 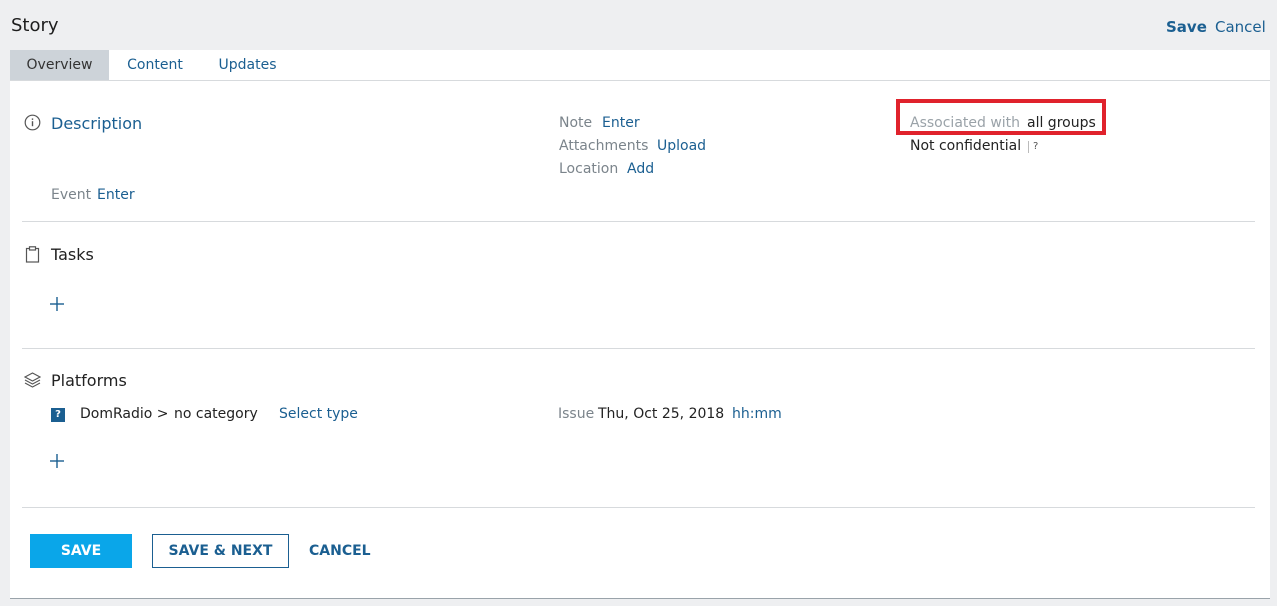 What do you see at coordinates (72, 254) in the screenshot?
I see `tasks-title: Tasks` at bounding box center [72, 254].